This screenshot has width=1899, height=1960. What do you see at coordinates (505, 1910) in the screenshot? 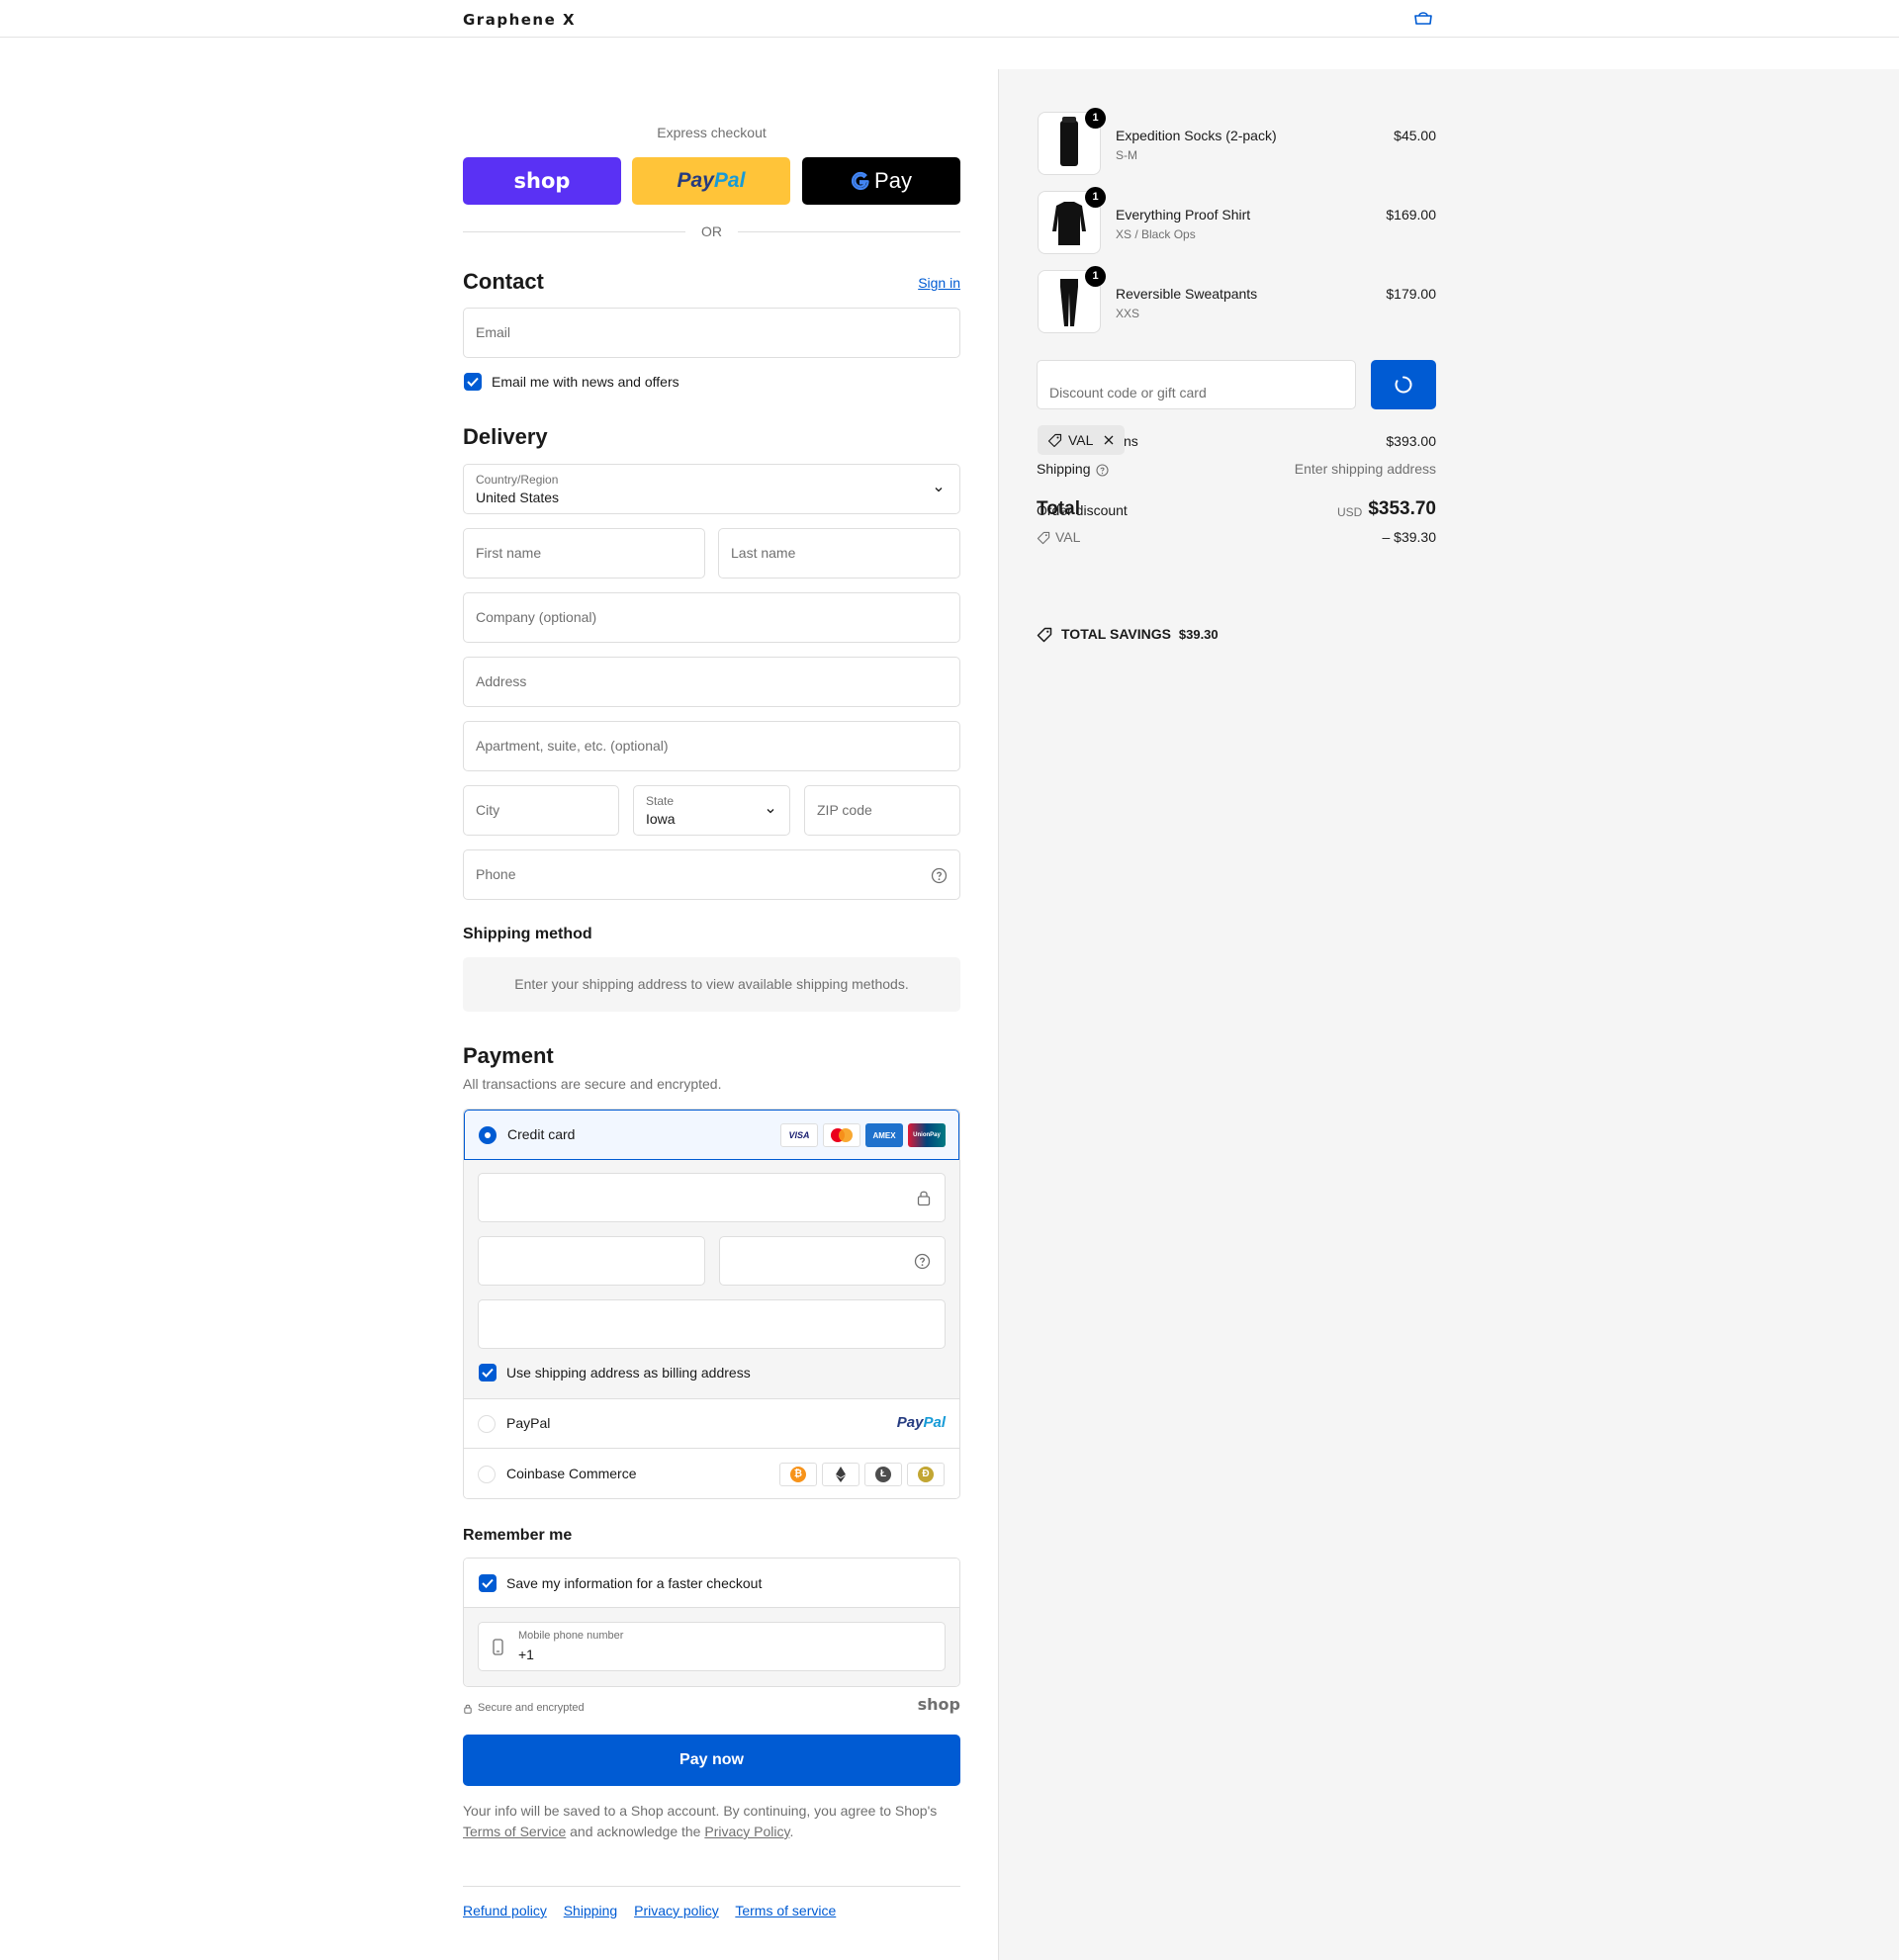
I see `refund-policy-link: Refund policy` at bounding box center [505, 1910].